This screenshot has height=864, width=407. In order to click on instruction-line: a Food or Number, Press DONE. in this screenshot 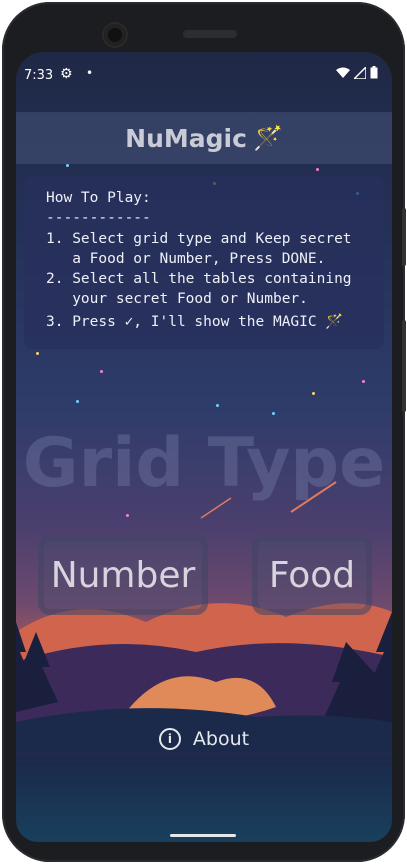, I will do `click(186, 259)`.